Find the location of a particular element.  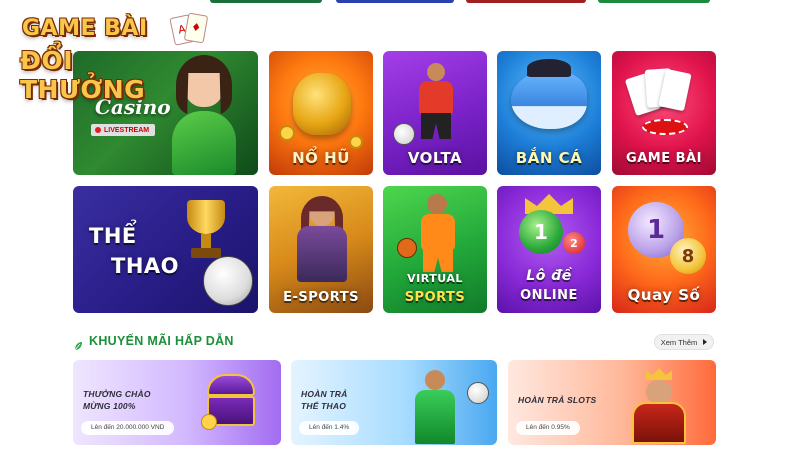

game-tile-e-sports: E-SPORTS is located at coordinates (321, 249).